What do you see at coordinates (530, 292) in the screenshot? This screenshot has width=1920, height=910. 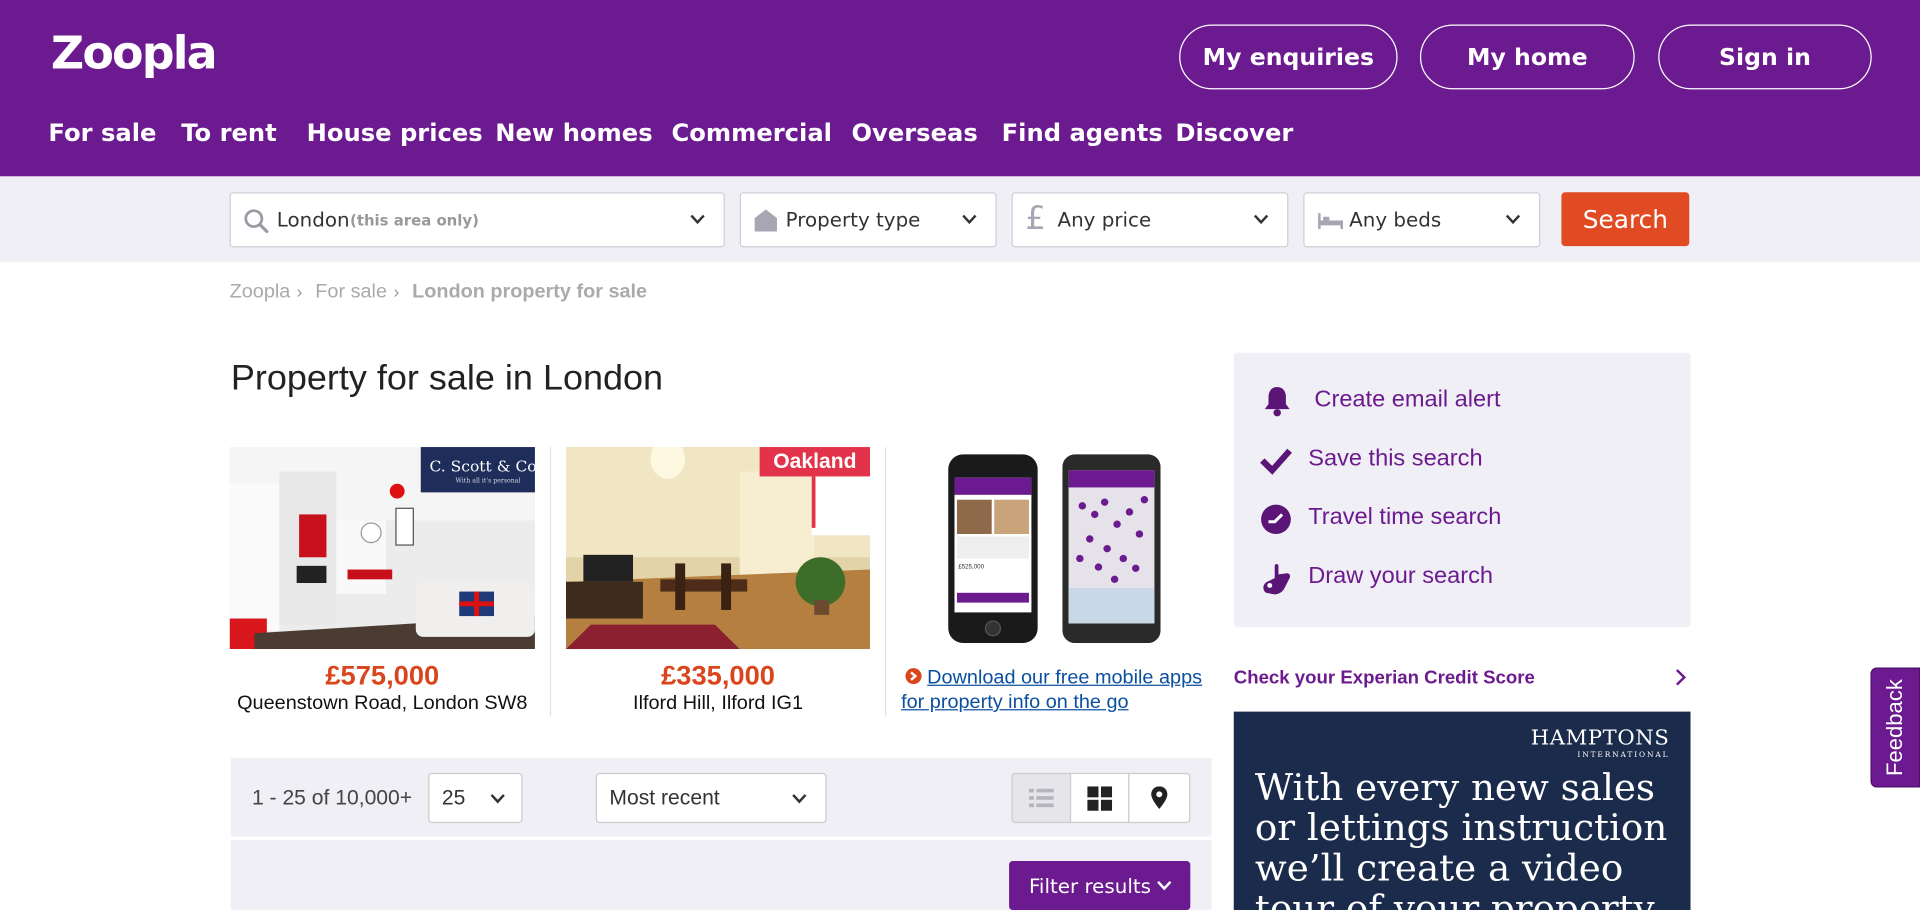 I see `breadcrumb-current: London property for sale` at bounding box center [530, 292].